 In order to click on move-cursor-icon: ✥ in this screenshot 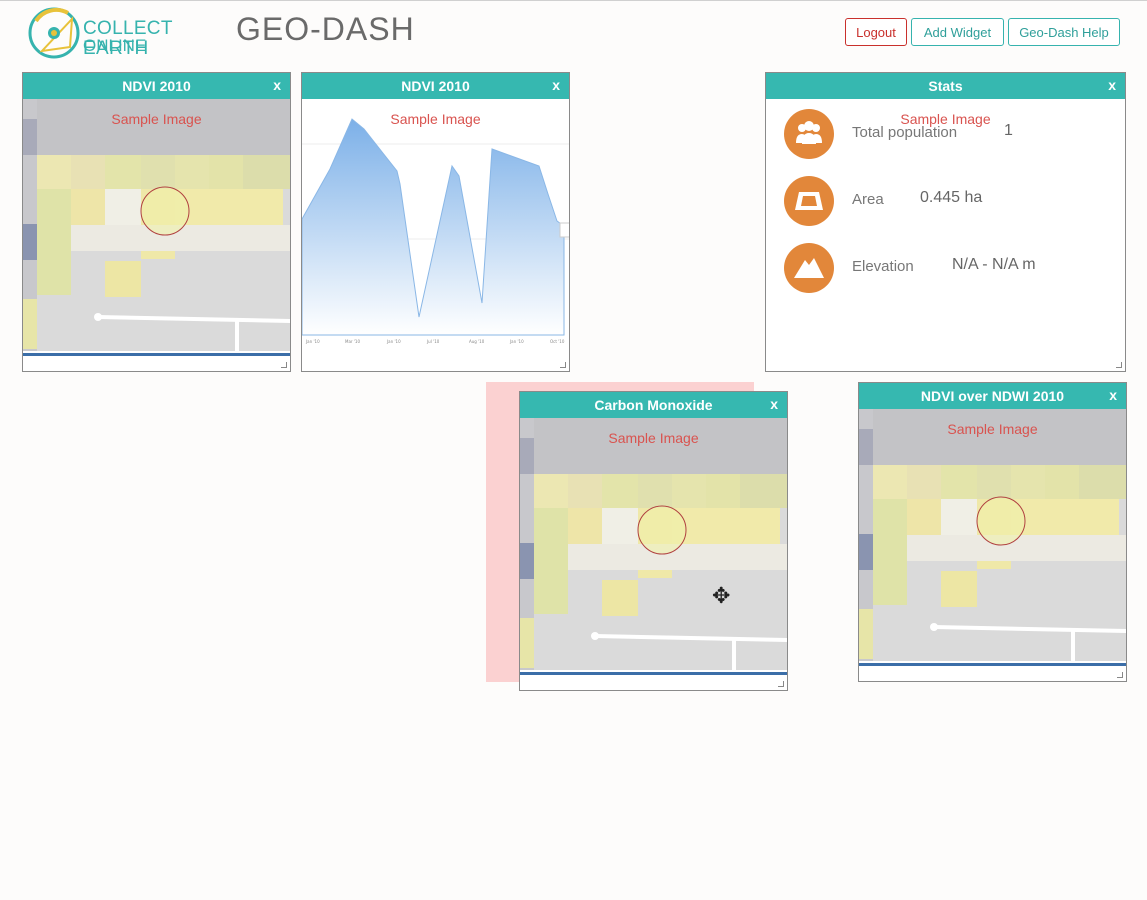, I will do `click(721, 595)`.